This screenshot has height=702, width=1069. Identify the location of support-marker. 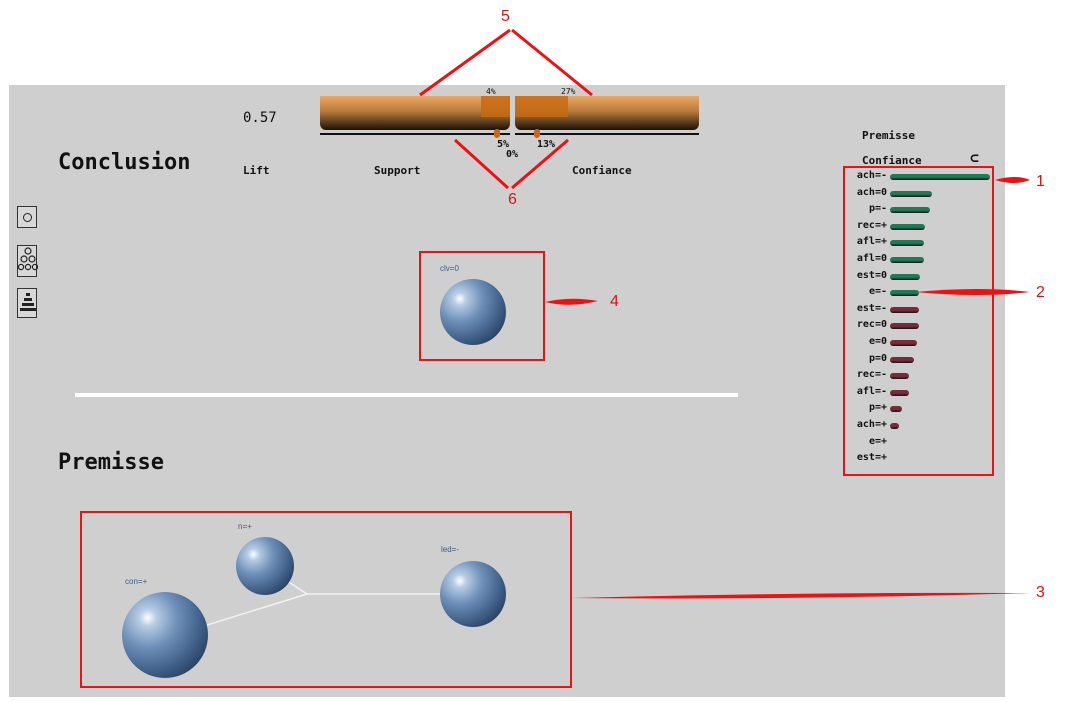
(497, 133).